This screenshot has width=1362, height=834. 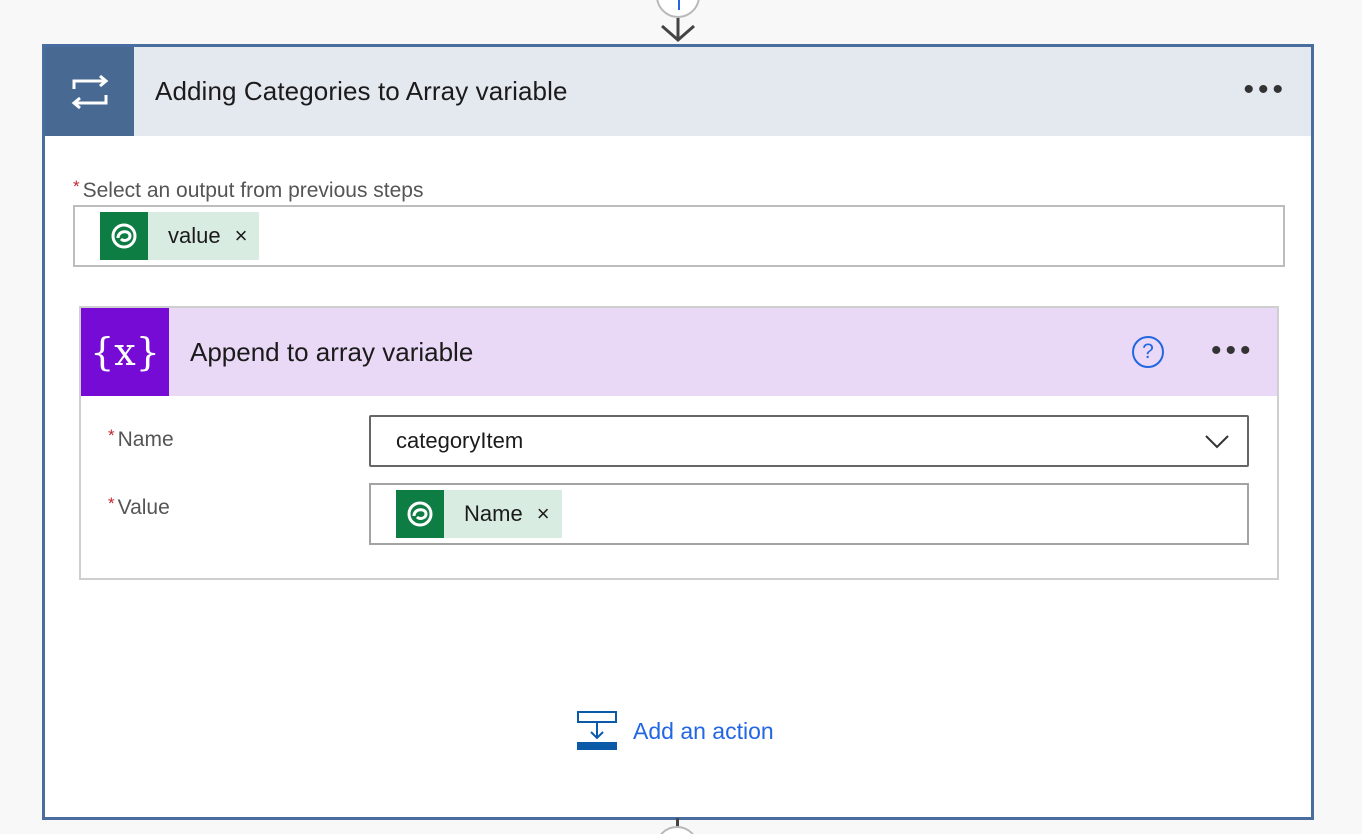 I want to click on add-action-label: Add an action, so click(x=703, y=730).